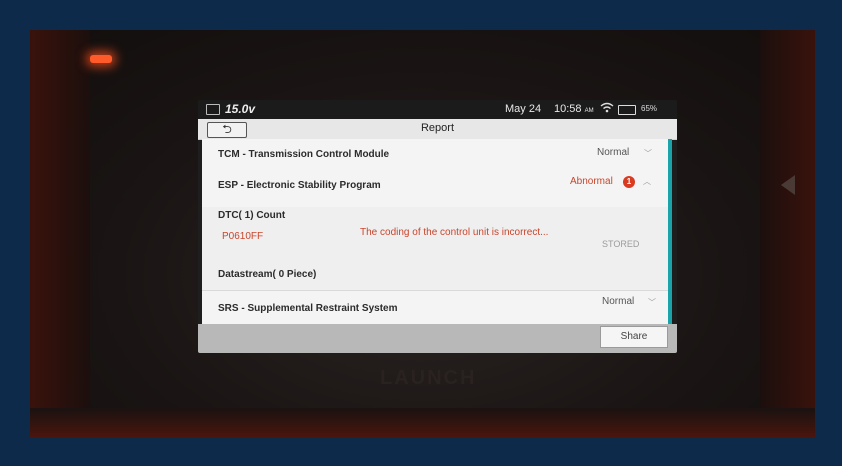 The image size is (842, 466). Describe the element at coordinates (101, 59) in the screenshot. I see `power-led` at that location.